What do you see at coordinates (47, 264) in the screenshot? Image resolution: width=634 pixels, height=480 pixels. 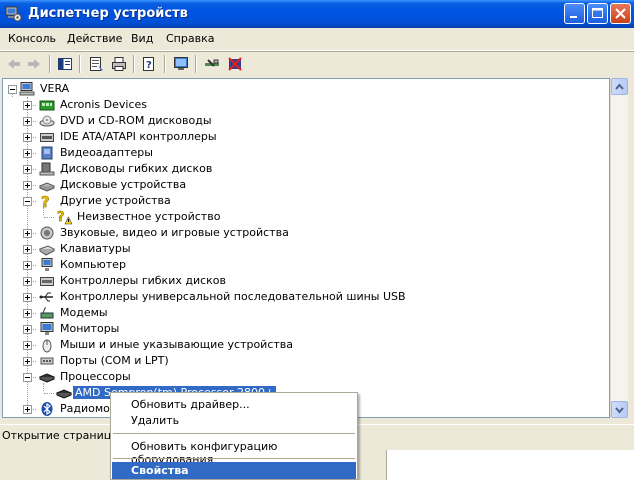 I see `computer-icon` at bounding box center [47, 264].